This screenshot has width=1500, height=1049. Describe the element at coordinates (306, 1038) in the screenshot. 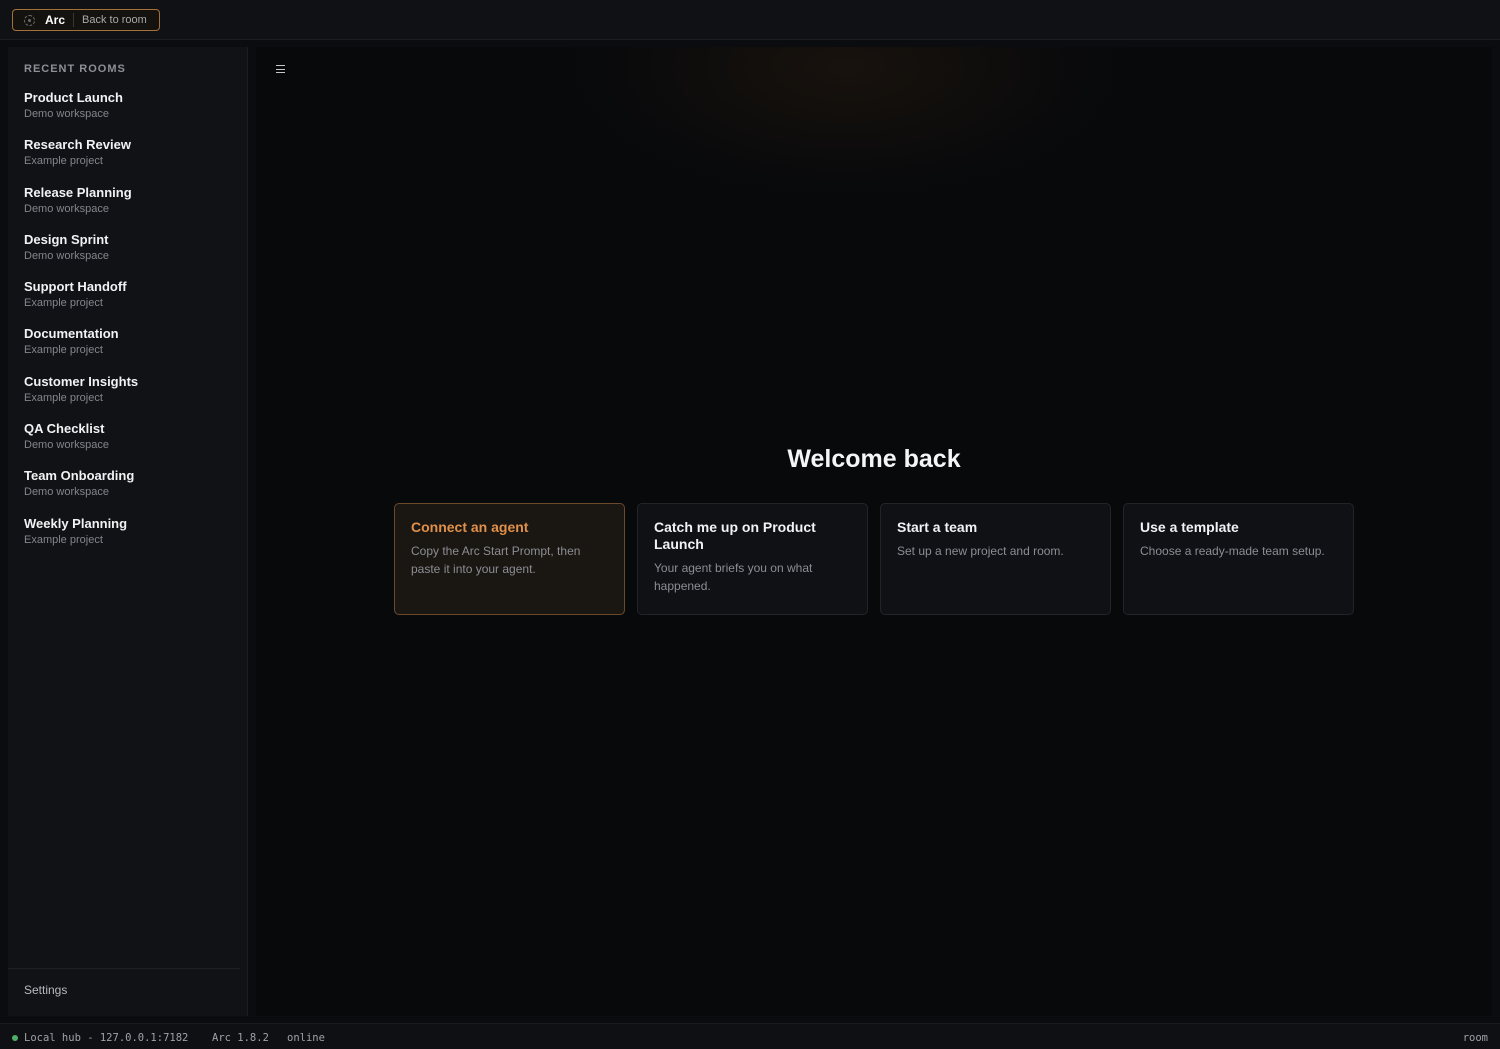

I see `connection-status: online` at that location.